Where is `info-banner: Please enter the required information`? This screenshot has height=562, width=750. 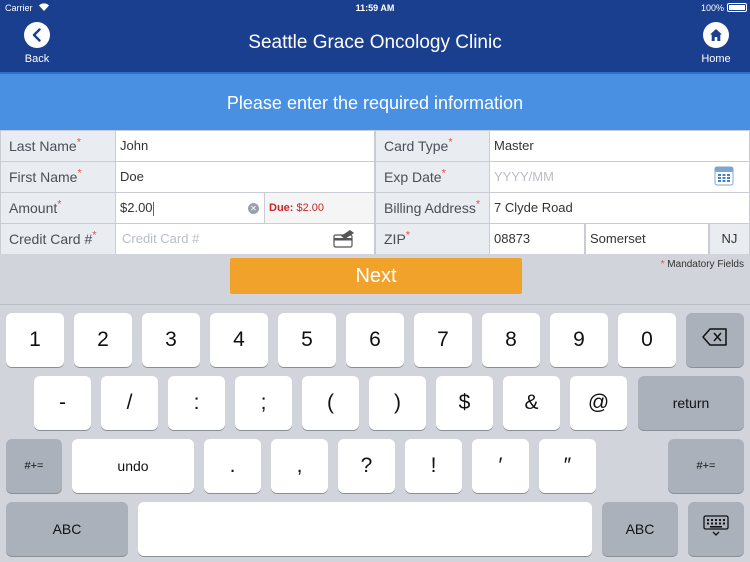 info-banner: Please enter the required information is located at coordinates (375, 101).